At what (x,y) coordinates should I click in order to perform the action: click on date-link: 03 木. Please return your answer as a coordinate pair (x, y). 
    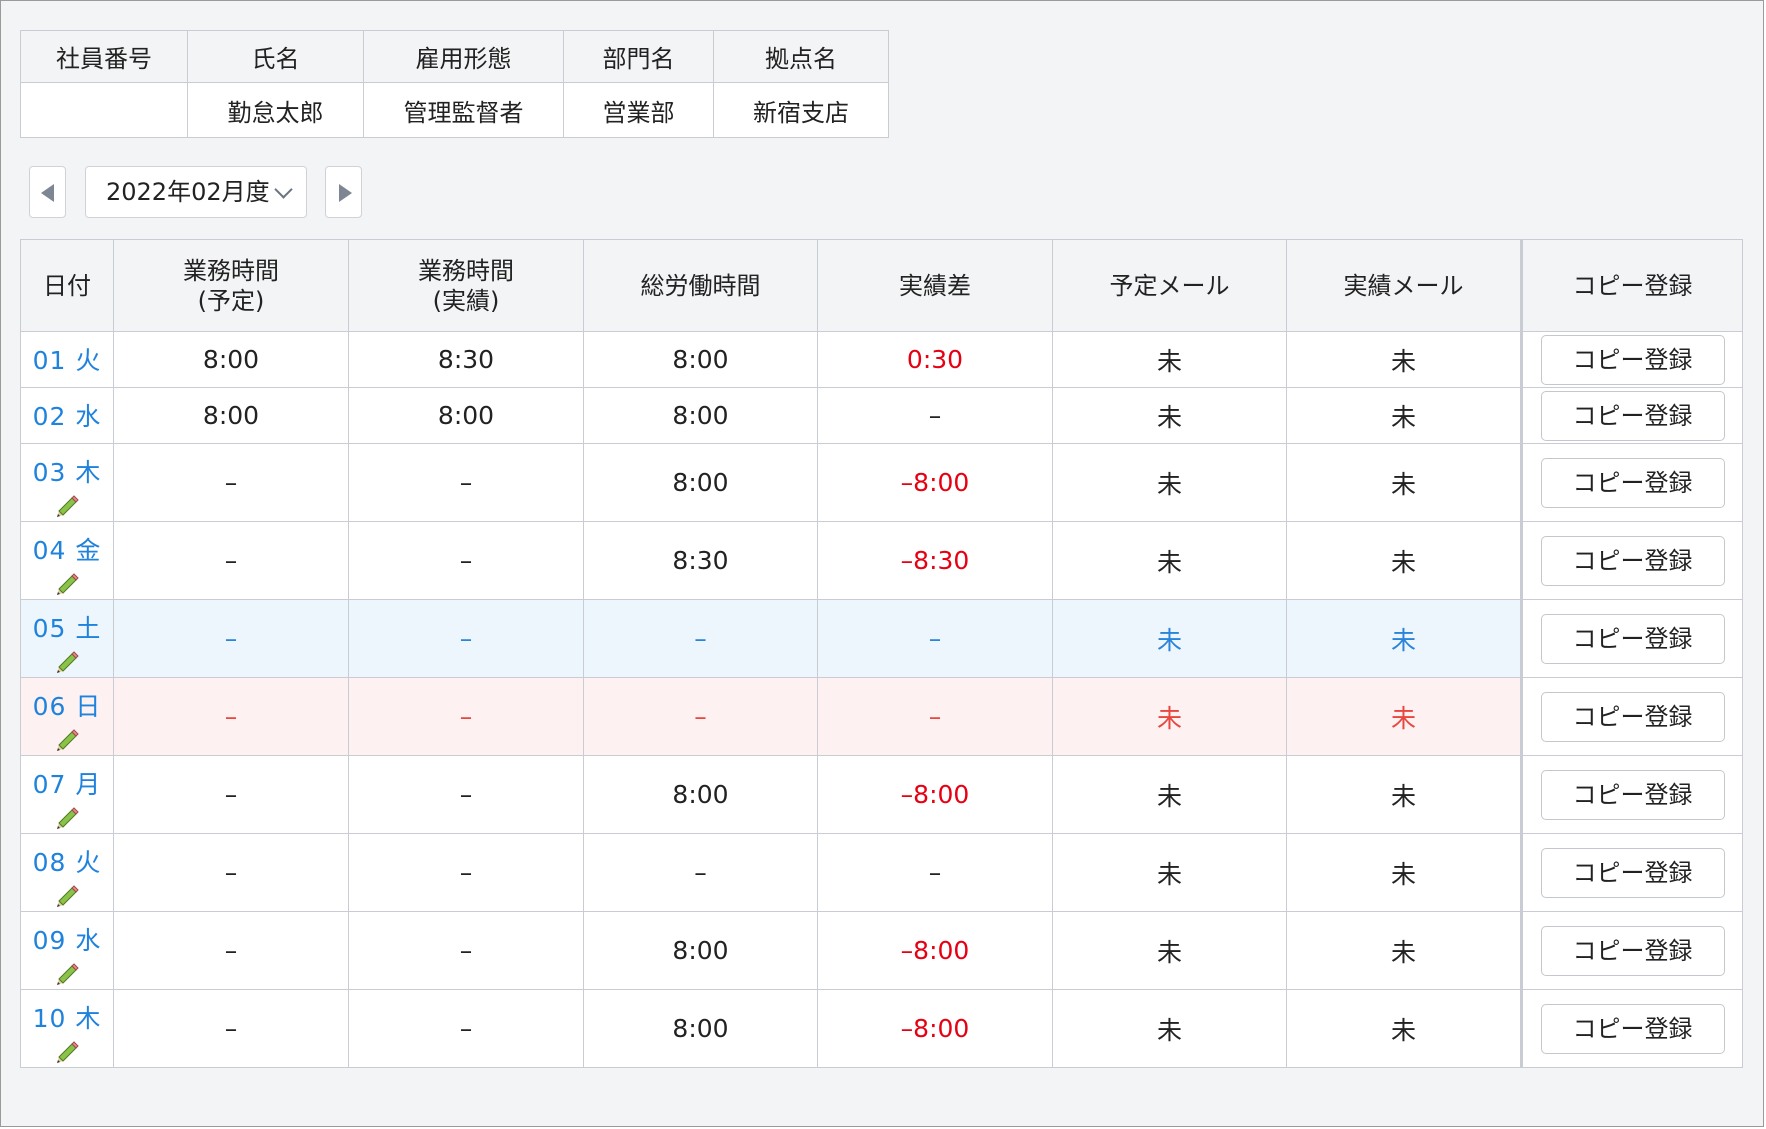
    Looking at the image, I should click on (67, 471).